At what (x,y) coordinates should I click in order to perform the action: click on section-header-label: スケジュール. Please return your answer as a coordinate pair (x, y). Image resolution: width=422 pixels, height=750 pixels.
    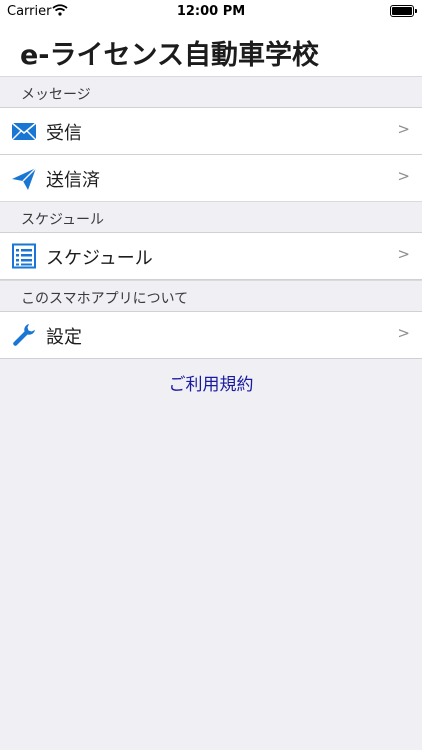
    Looking at the image, I should click on (63, 220).